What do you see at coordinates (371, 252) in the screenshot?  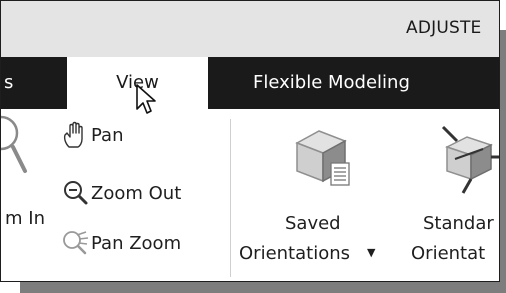 I see `dropdown-arrow-icon: ▼` at bounding box center [371, 252].